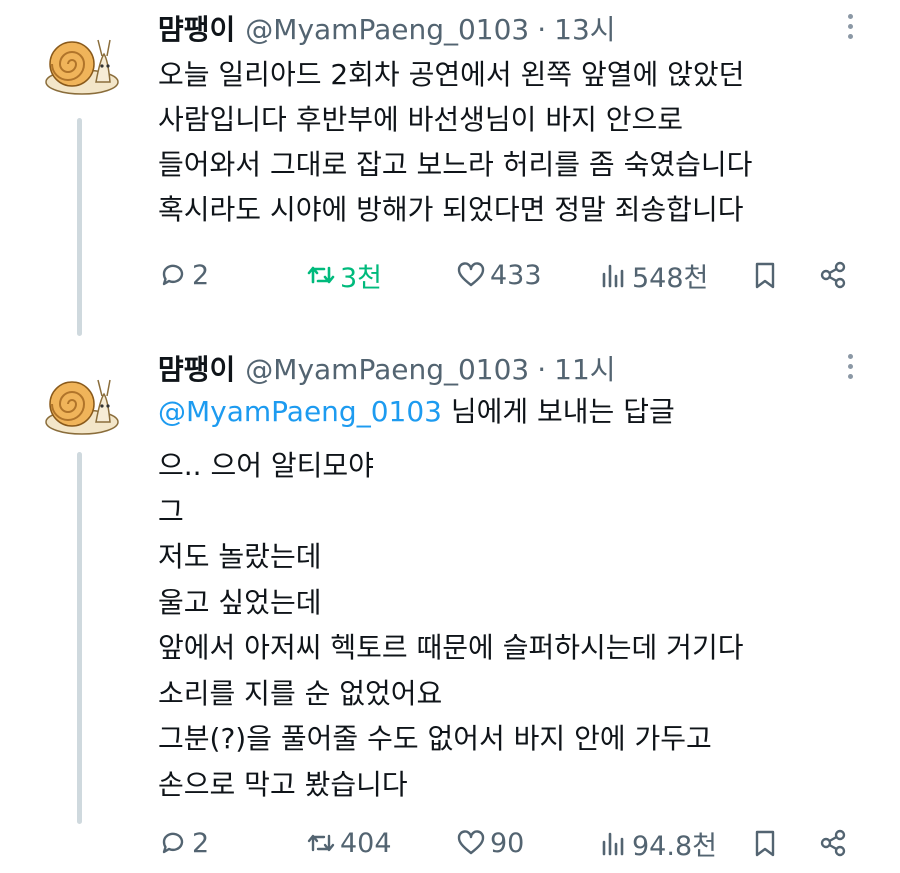 The width and height of the screenshot is (900, 873). I want to click on tweet-line: 사람입니다 후반부에 바선생님이 바지 안으로, so click(421, 119).